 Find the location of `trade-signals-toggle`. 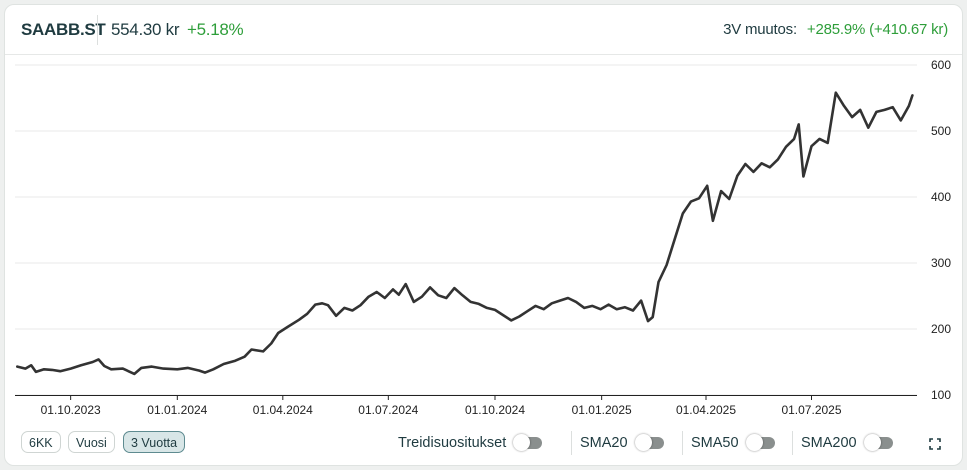

trade-signals-toggle is located at coordinates (528, 442).